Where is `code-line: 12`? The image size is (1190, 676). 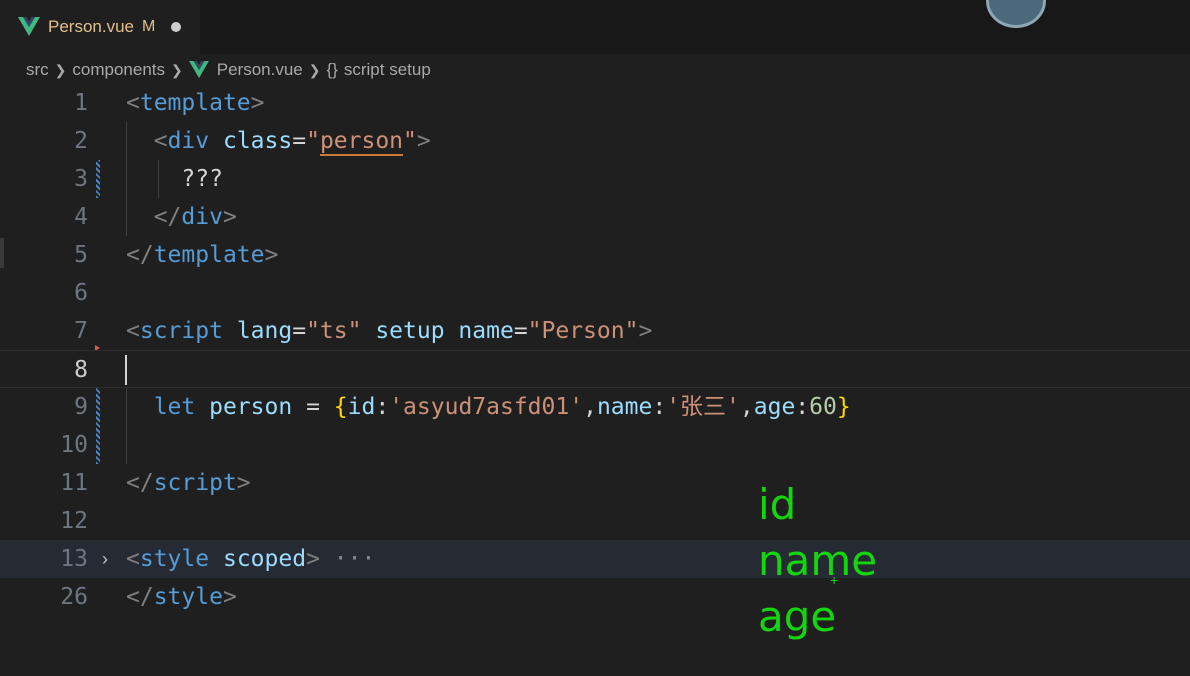
code-line: 12 is located at coordinates (595, 521).